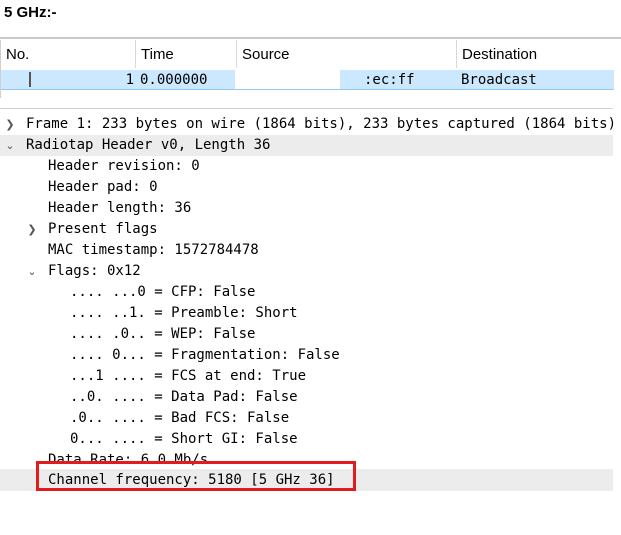  I want to click on tree-item-flag-wep: .... .0.. = WEP: False, so click(306, 334).